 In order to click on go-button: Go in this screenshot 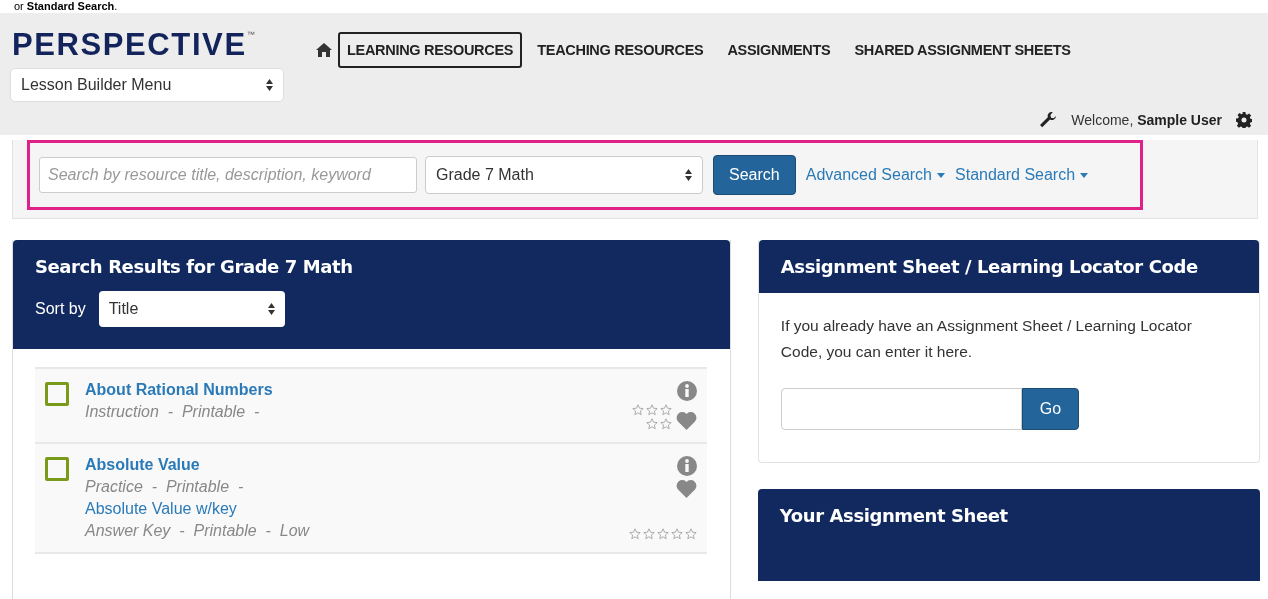, I will do `click(1050, 409)`.